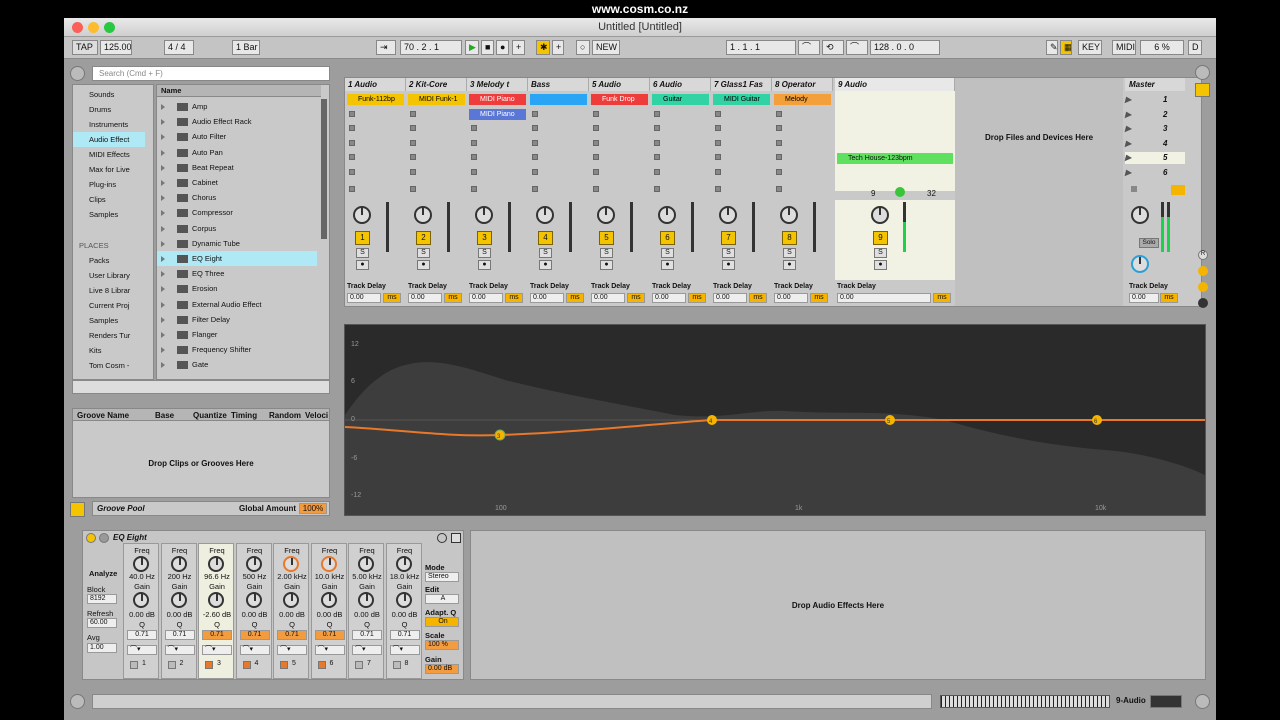  I want to click on scene-launch: ▶ 6, so click(1155, 173).